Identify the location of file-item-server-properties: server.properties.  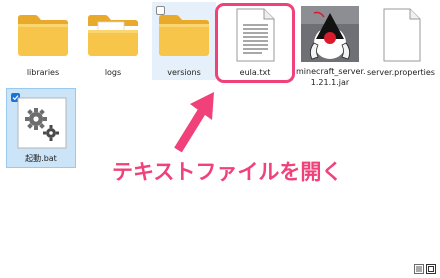
(401, 42).